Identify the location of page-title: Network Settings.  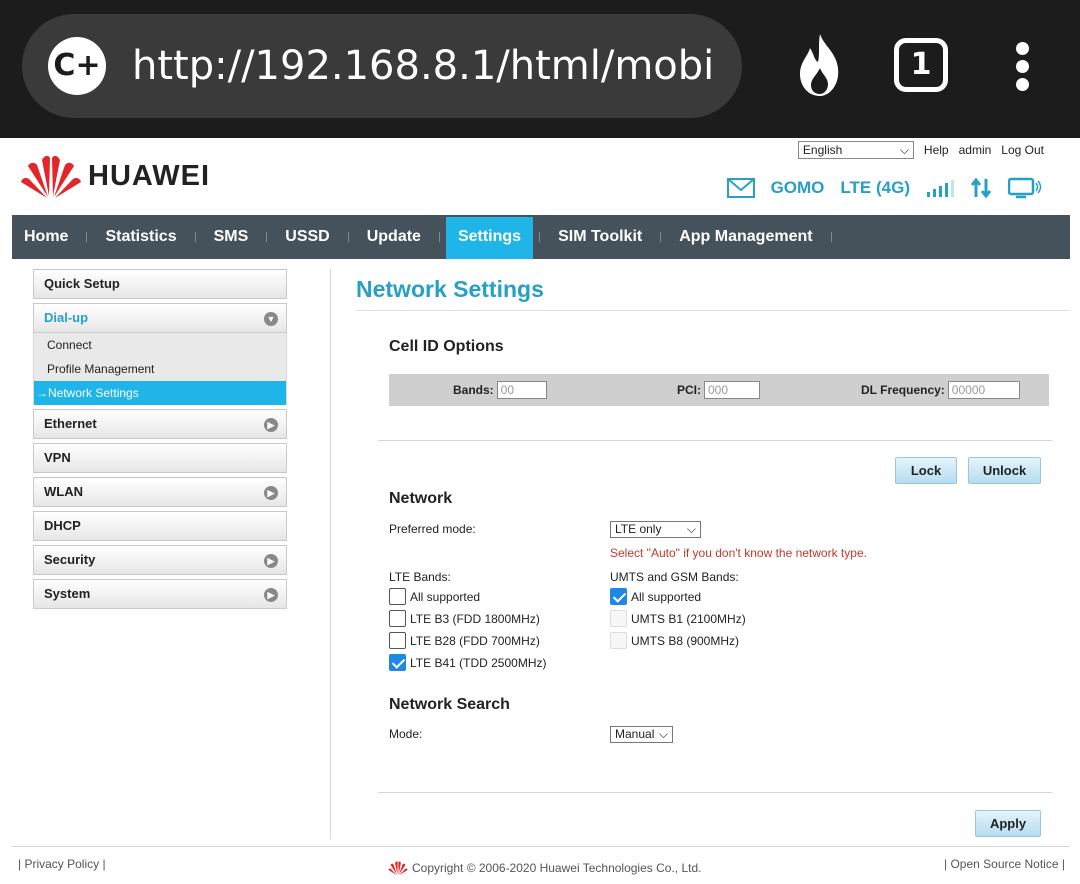
(450, 289).